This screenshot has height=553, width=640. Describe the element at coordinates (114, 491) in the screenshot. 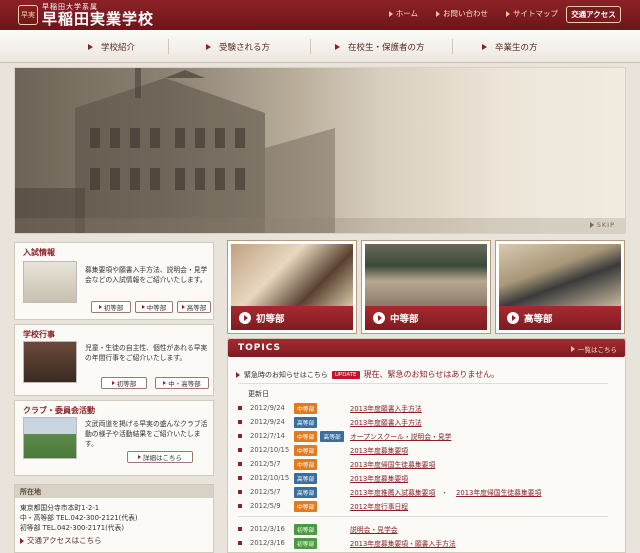

I see `address-heading: 所在地` at that location.